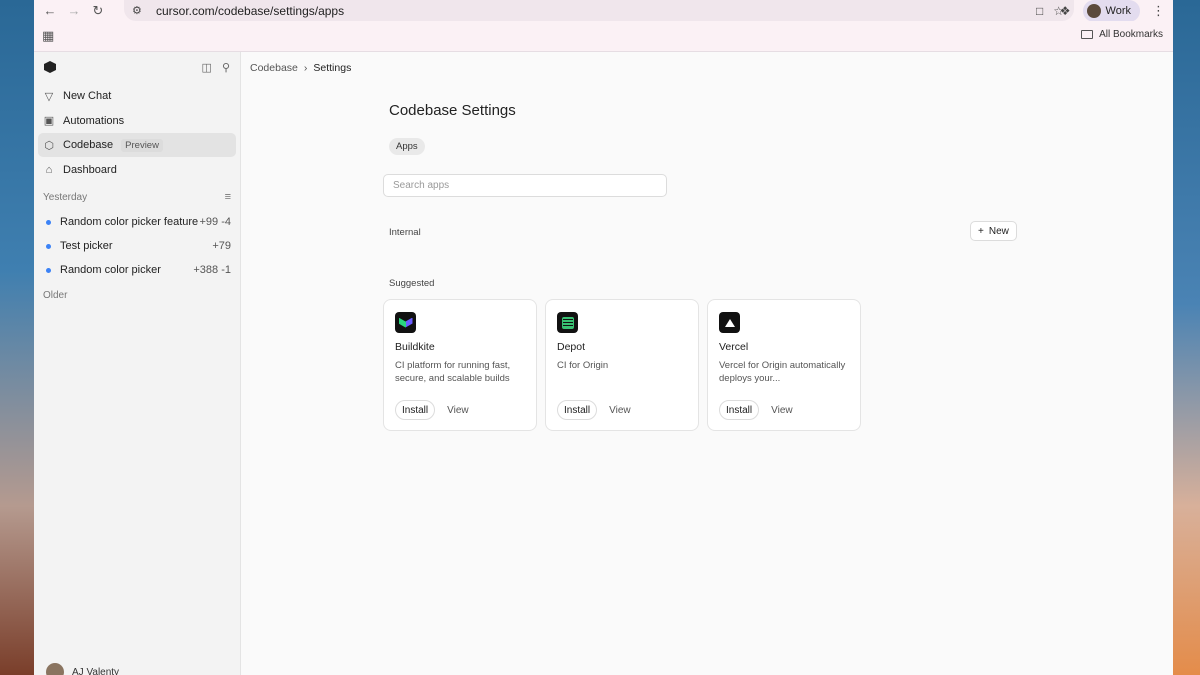  Describe the element at coordinates (49, 96) in the screenshot. I see `branch-icon: ▽` at that location.